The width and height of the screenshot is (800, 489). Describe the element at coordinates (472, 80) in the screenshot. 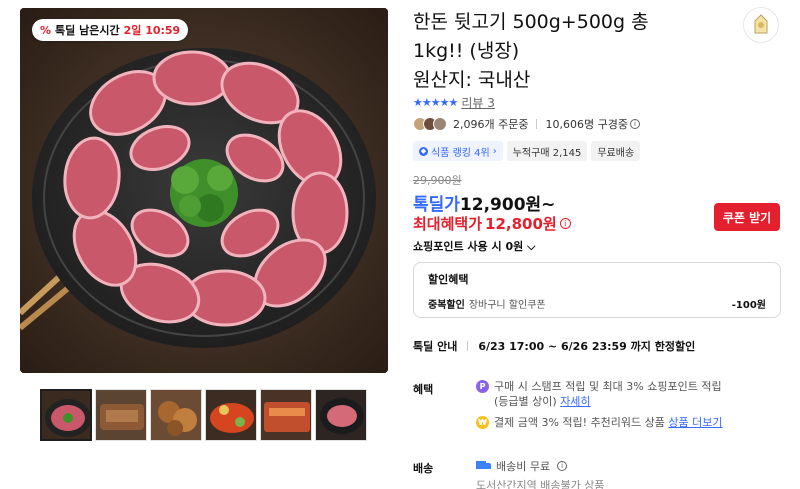

I see `product-title-line-3: 원산지: 국내산` at that location.